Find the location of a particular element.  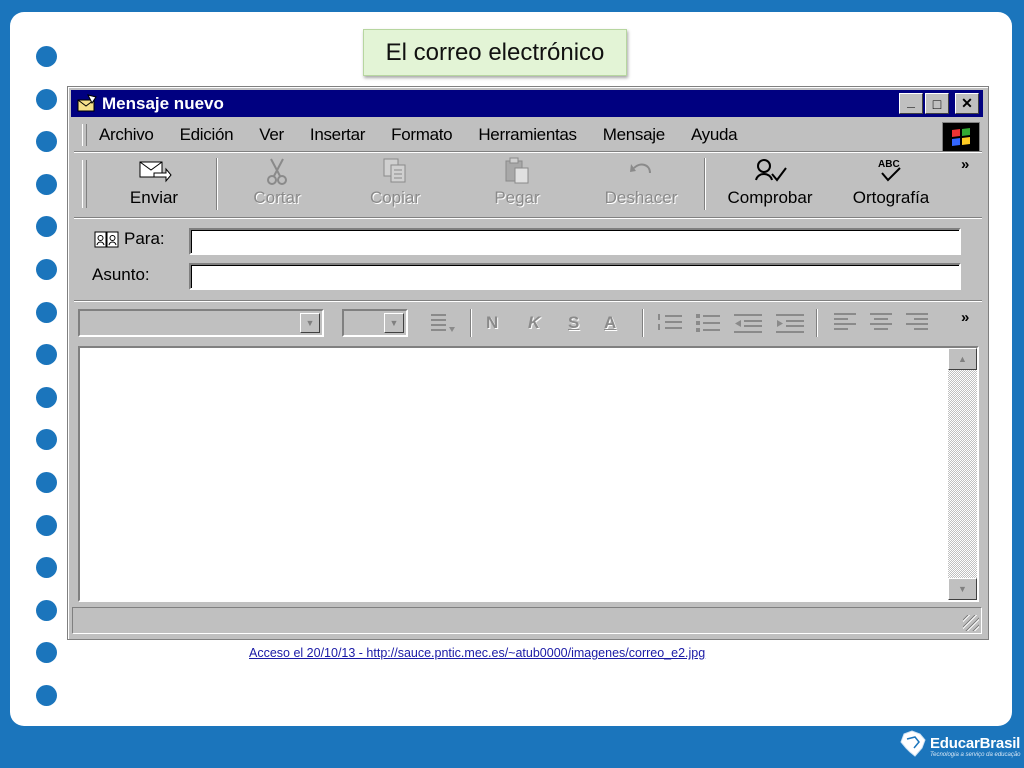

align-right-icon is located at coordinates (917, 323).